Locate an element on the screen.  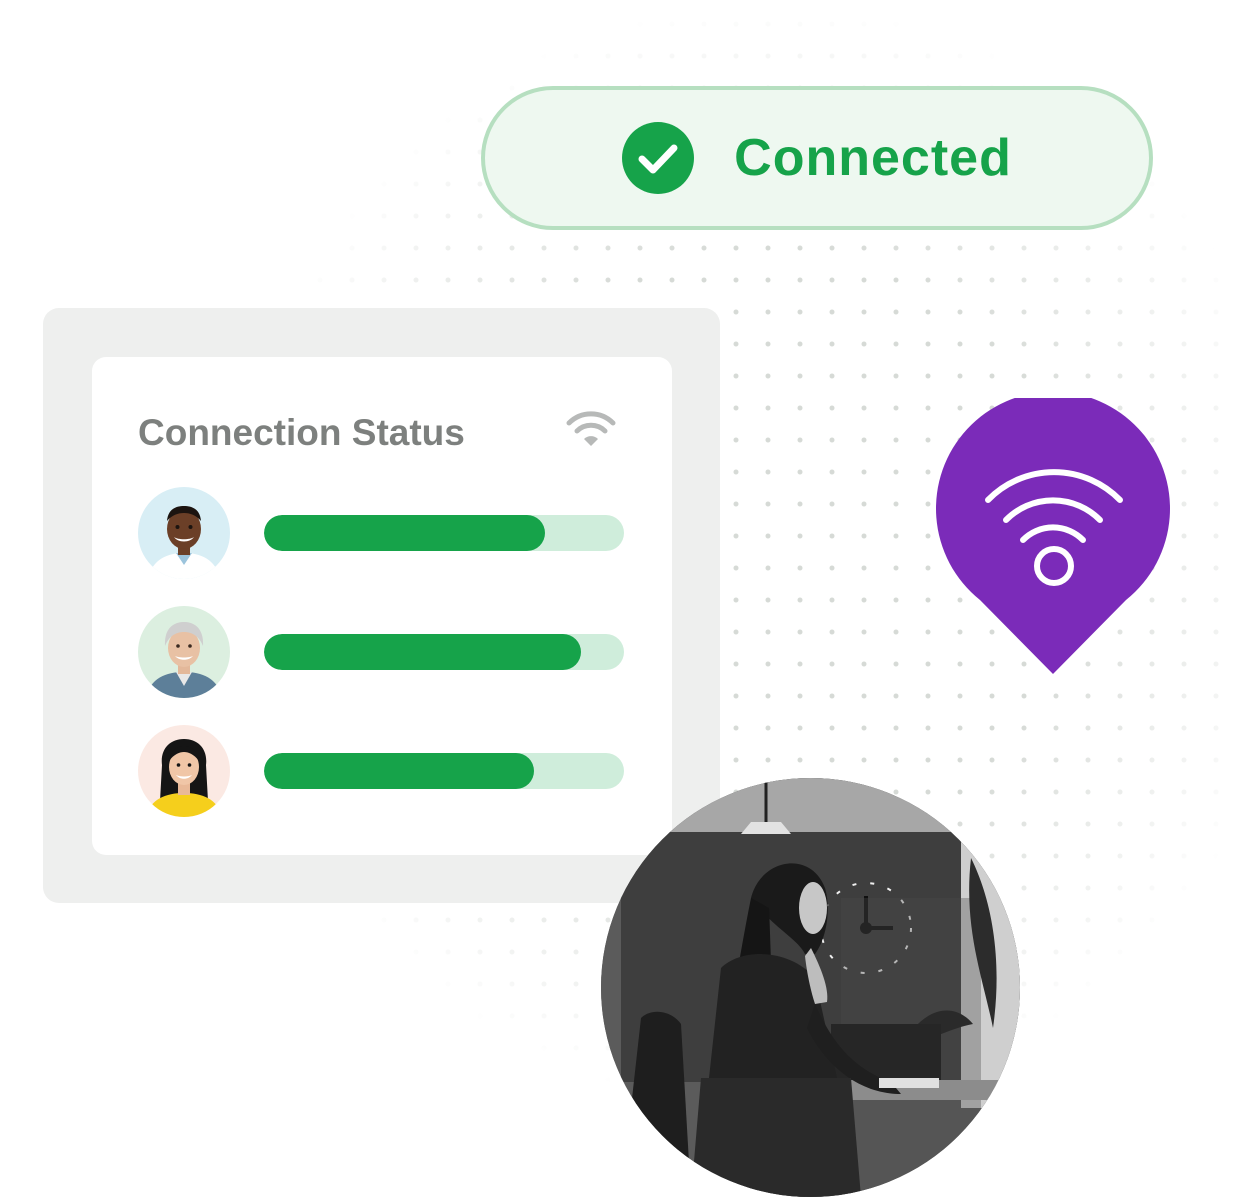
woman-at-desk-photo is located at coordinates (810, 987).